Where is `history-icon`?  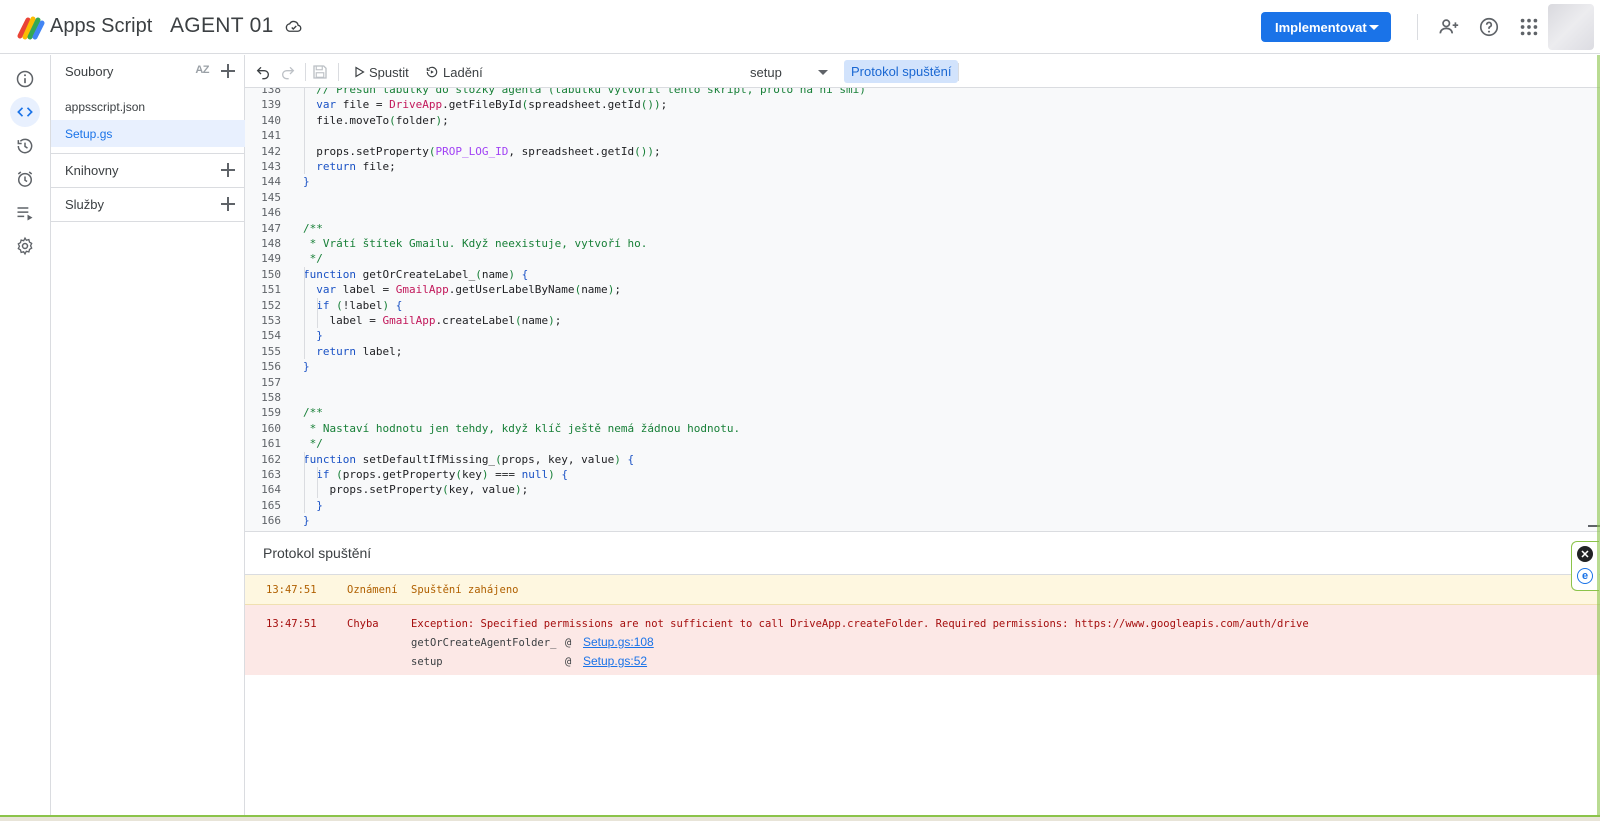 history-icon is located at coordinates (25, 146).